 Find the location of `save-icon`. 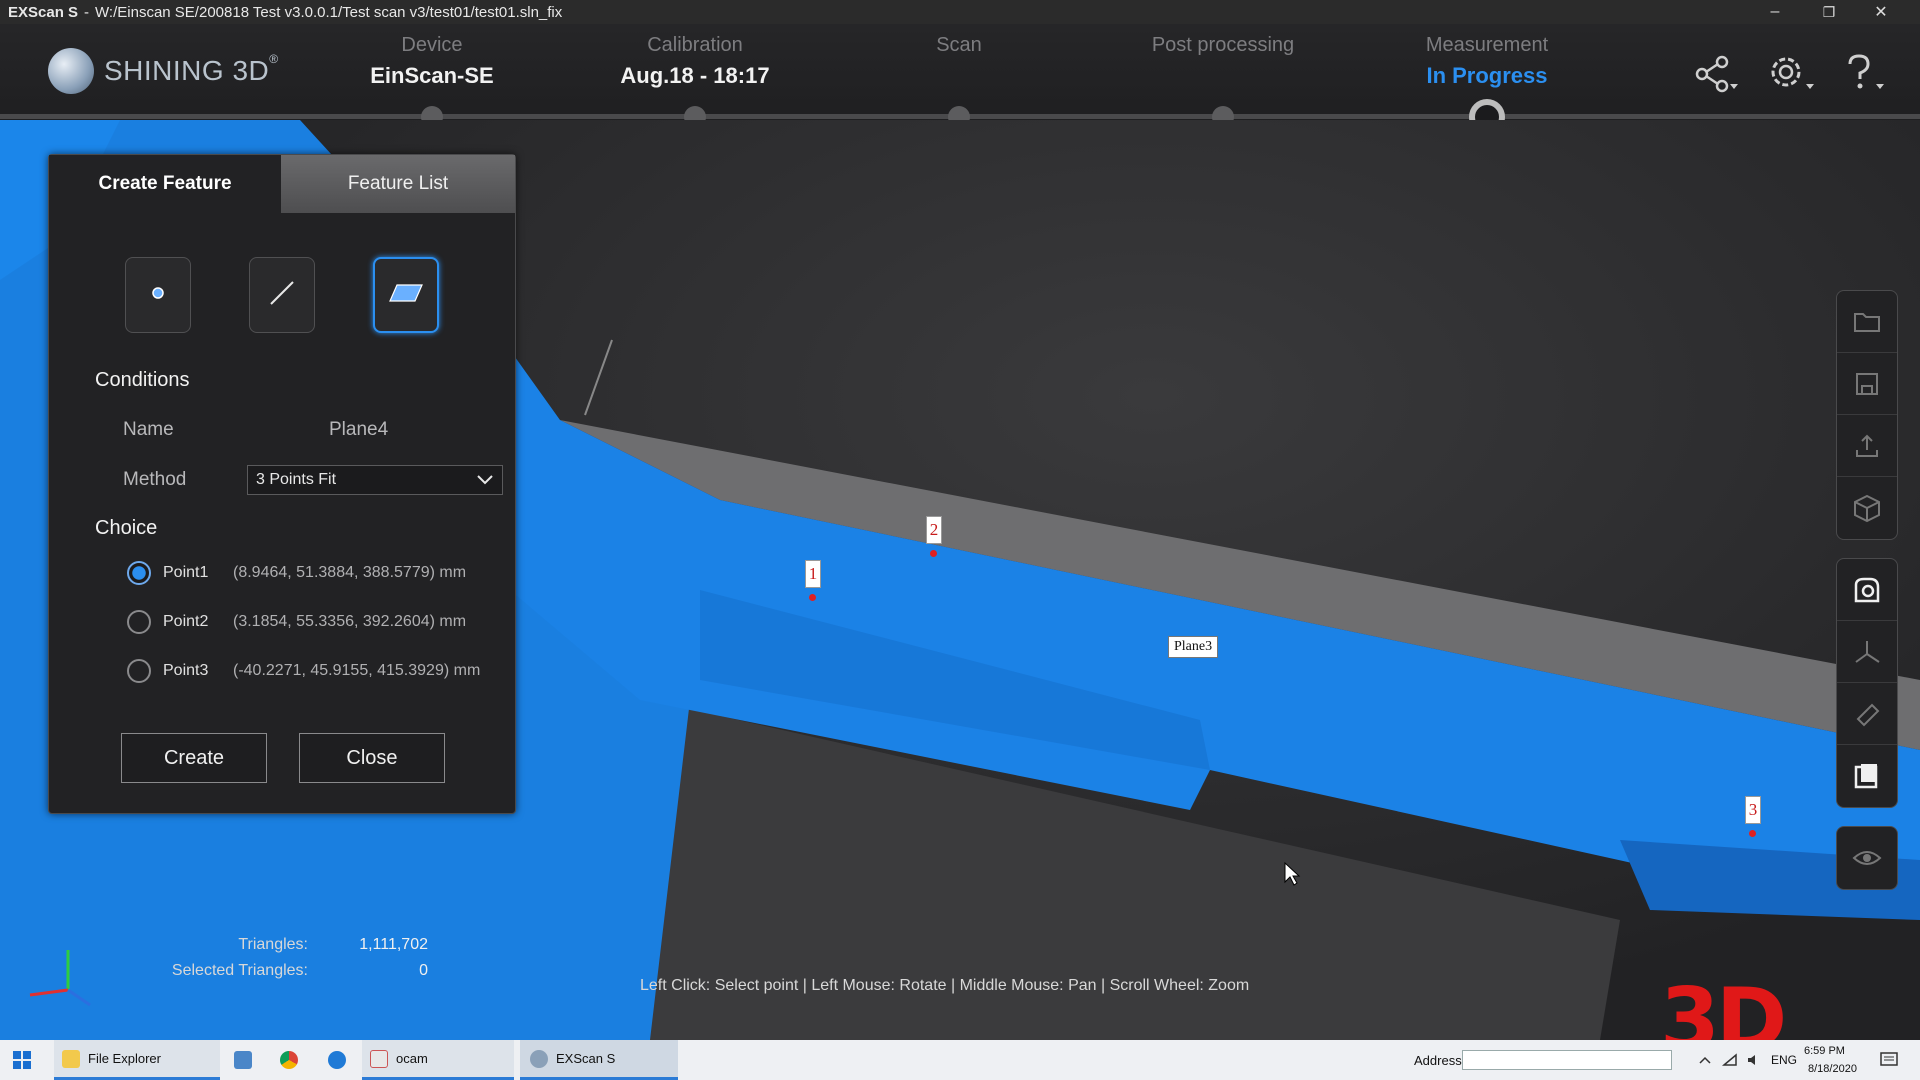

save-icon is located at coordinates (1867, 384).